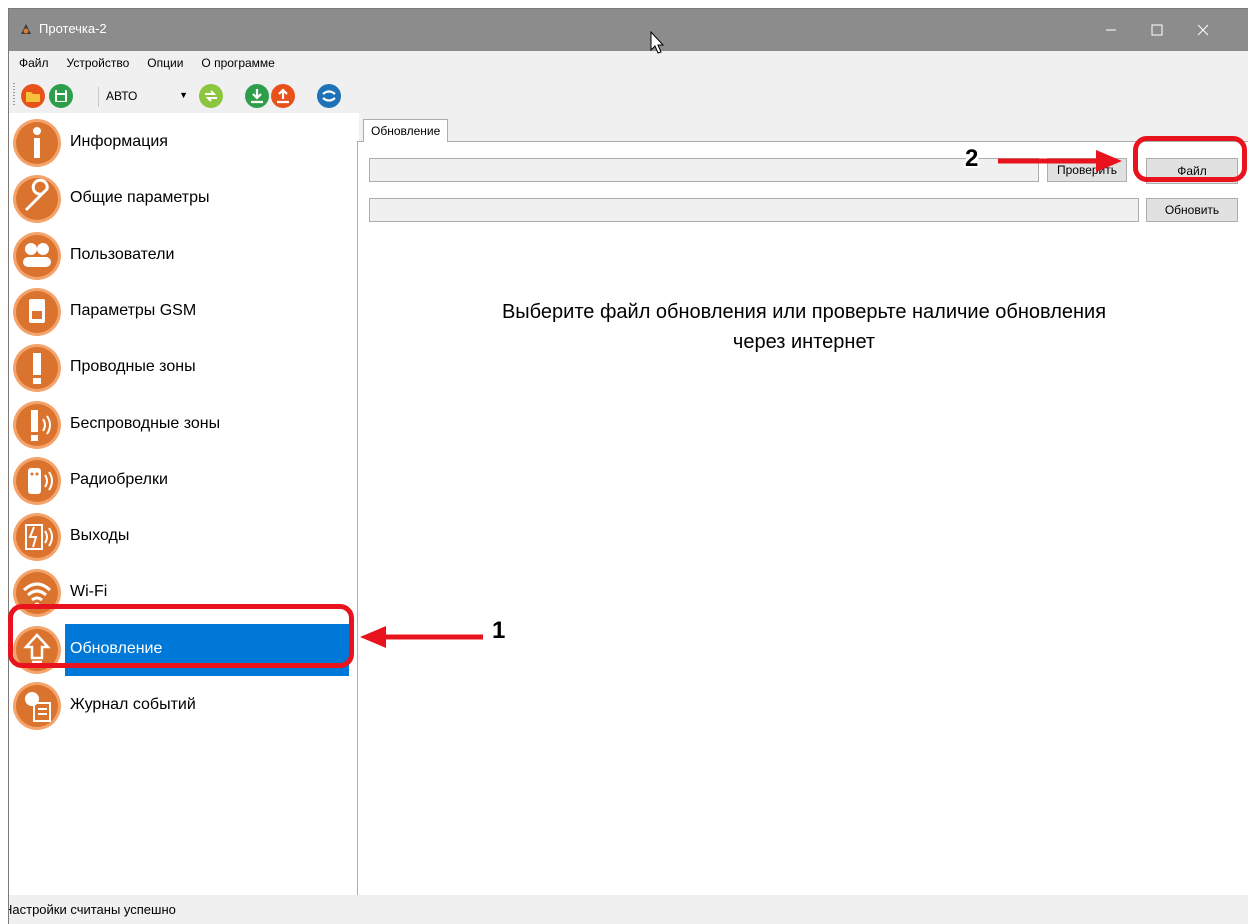 Image resolution: width=1248 pixels, height=924 pixels. I want to click on sidebar-item: Журнал событий, so click(179, 706).